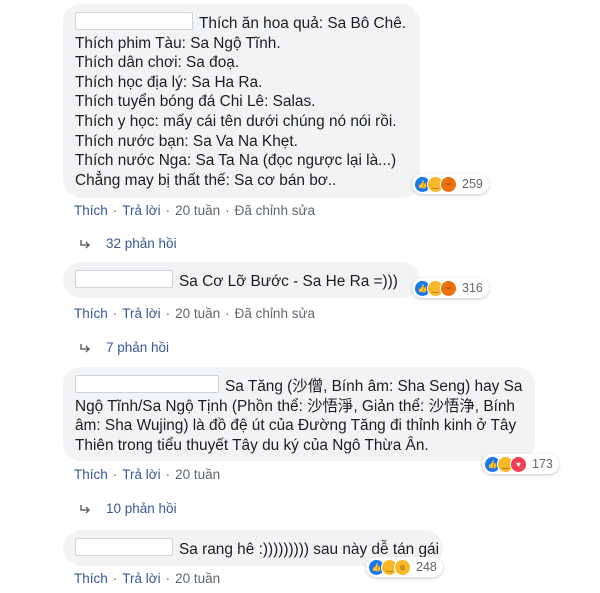 The height and width of the screenshot is (593, 600). What do you see at coordinates (141, 243) in the screenshot?
I see `replies-count: 32 phản hồi` at bounding box center [141, 243].